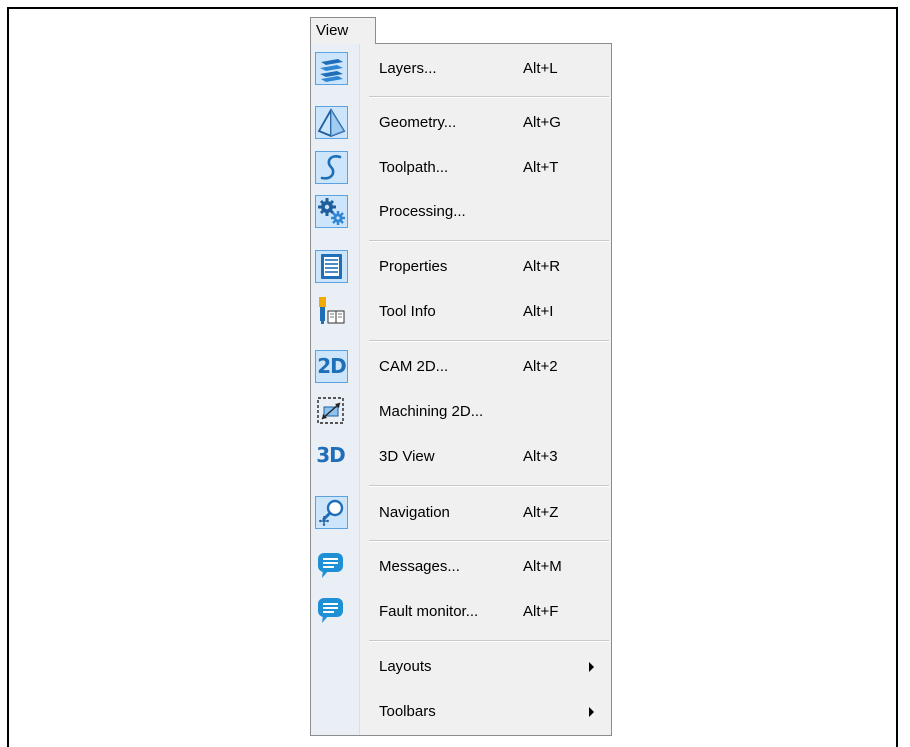 The image size is (910, 747). I want to click on 2d-icon: 2D, so click(331, 366).